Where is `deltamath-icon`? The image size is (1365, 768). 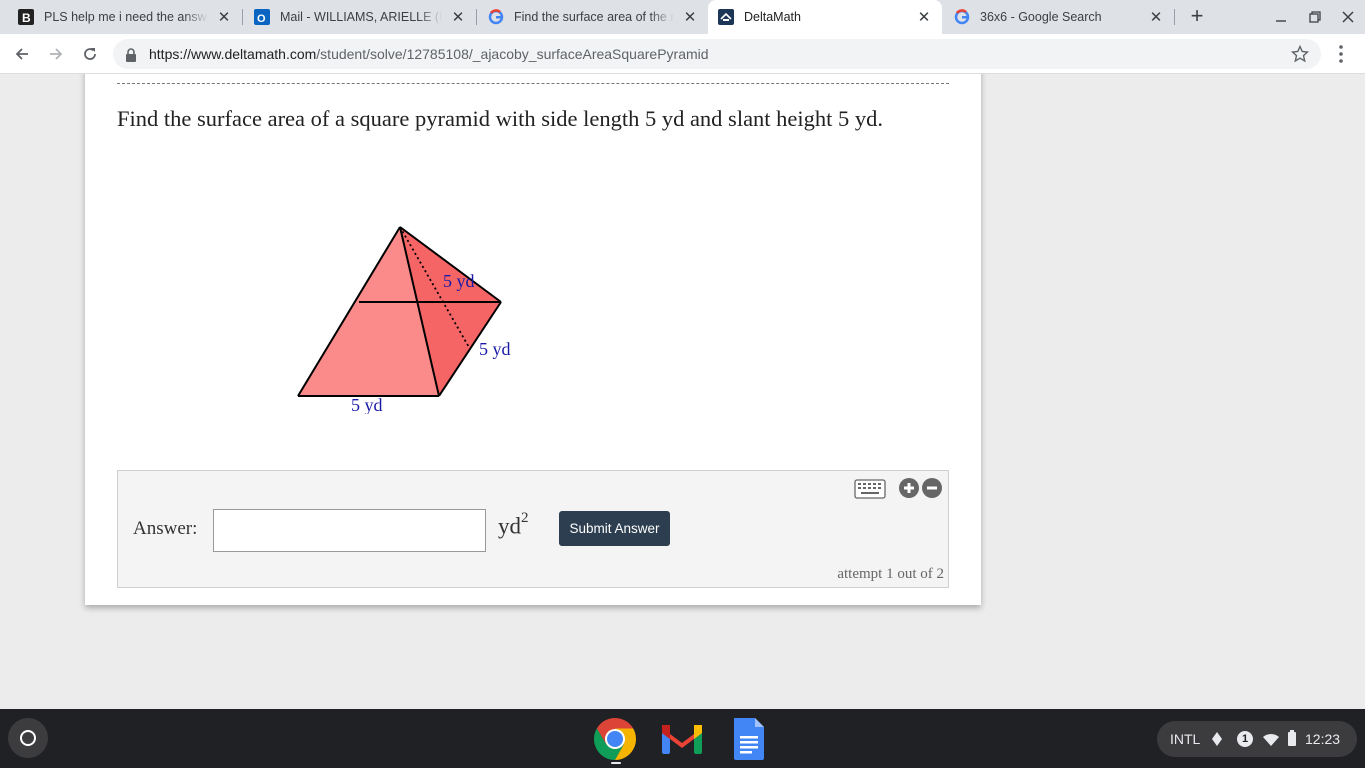 deltamath-icon is located at coordinates (726, 17).